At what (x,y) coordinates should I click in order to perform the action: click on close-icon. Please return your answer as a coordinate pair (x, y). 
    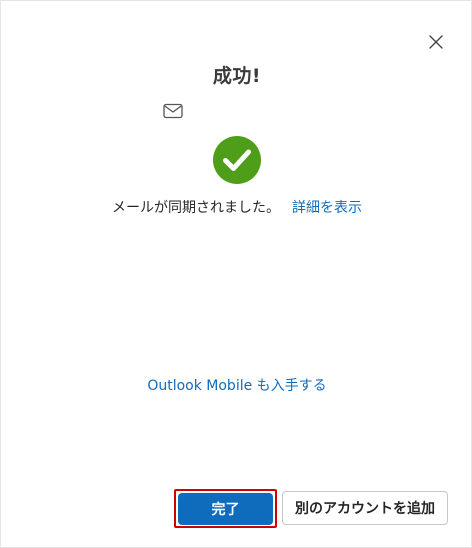
    Looking at the image, I should click on (436, 42).